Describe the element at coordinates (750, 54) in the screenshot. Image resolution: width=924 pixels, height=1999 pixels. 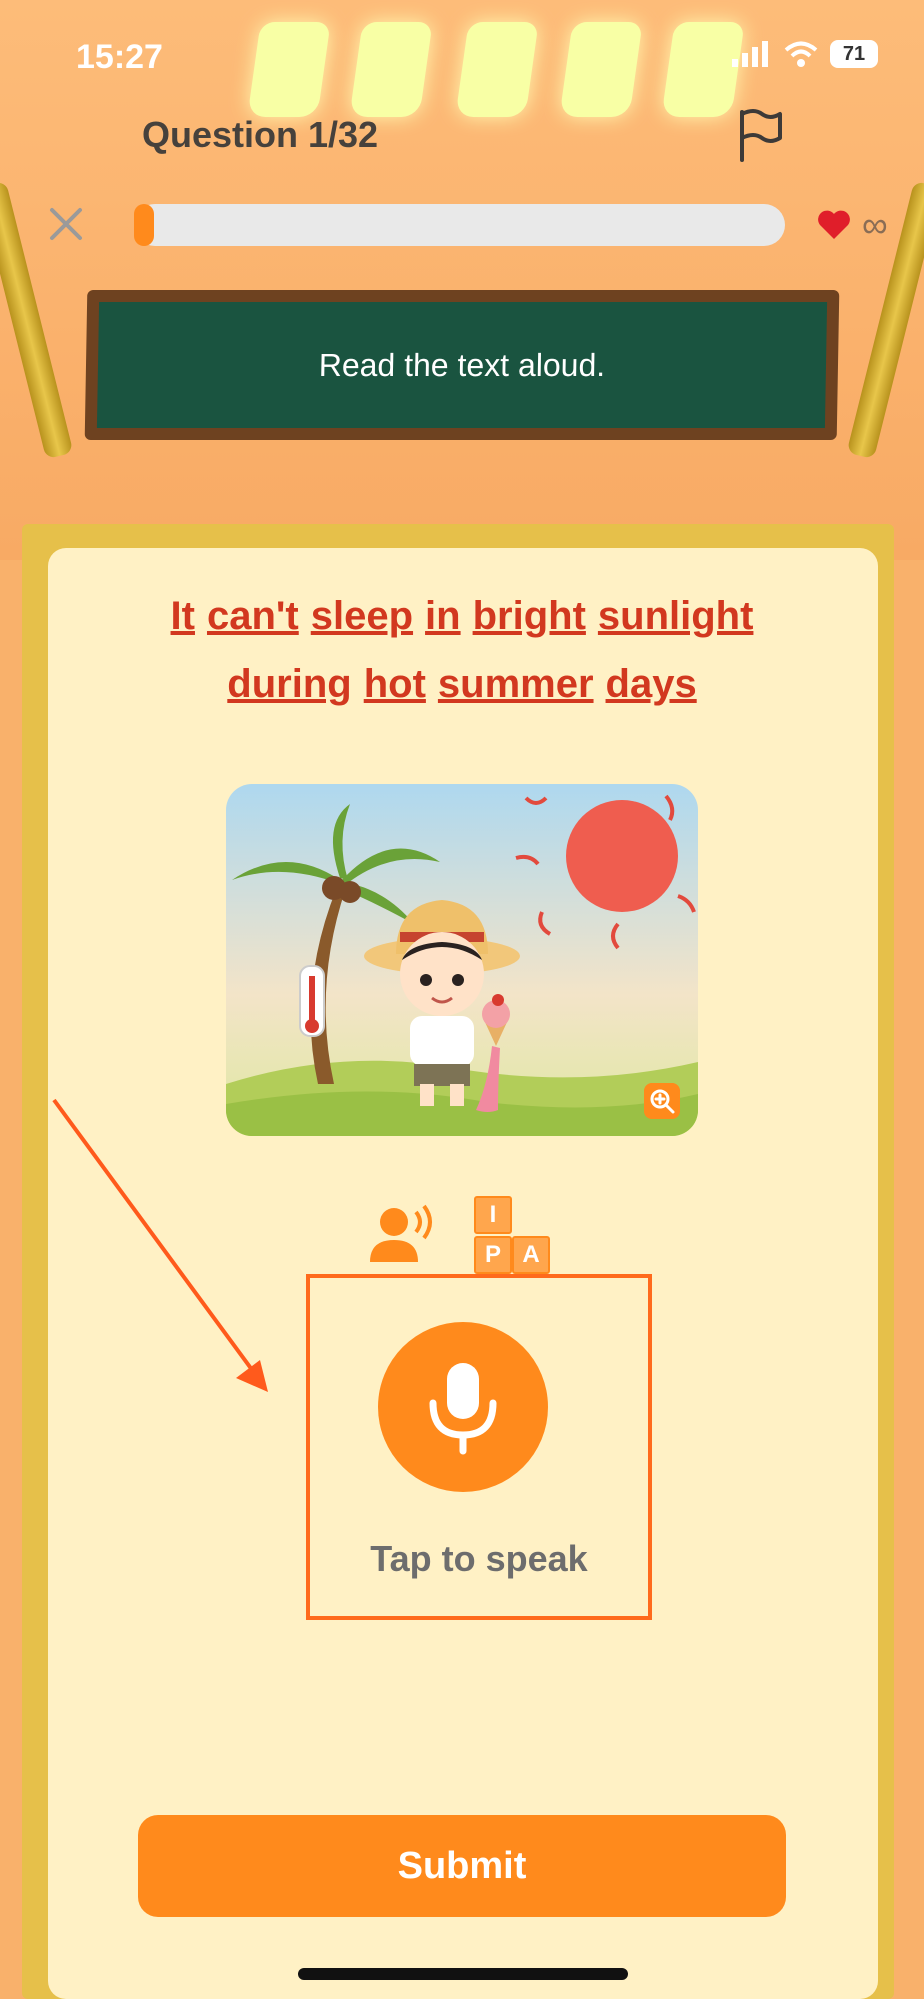
I see `signal-icon` at that location.